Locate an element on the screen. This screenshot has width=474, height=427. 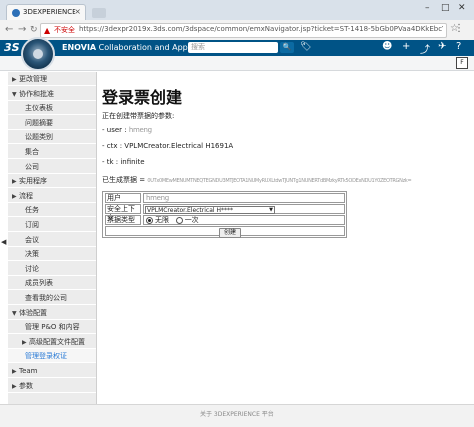
sidebar-item: 管理 P&O 和内容 is located at coordinates (52, 327).